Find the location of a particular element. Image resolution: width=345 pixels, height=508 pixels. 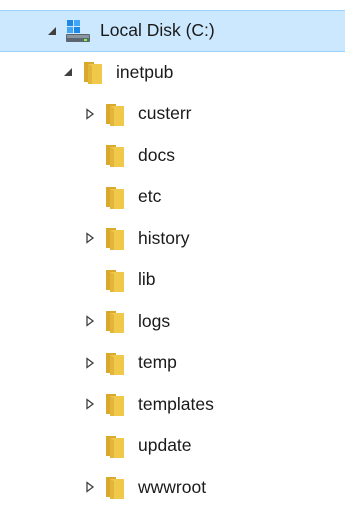

tree-item-custerr: custerr is located at coordinates (172, 114).